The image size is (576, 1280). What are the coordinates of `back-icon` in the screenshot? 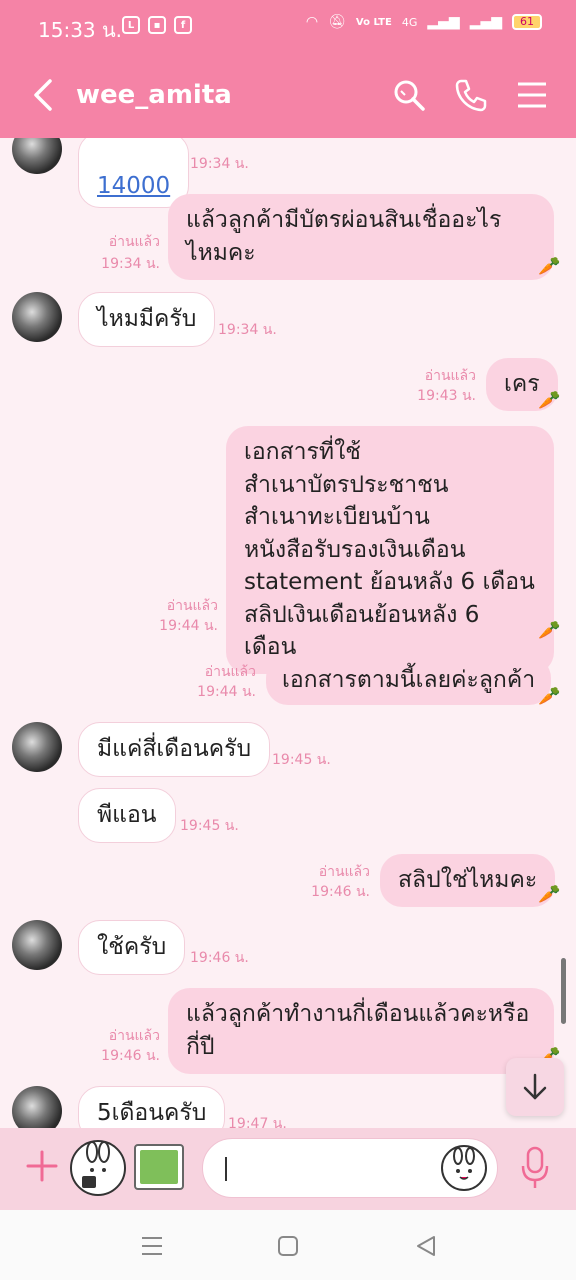 It's located at (426, 1246).